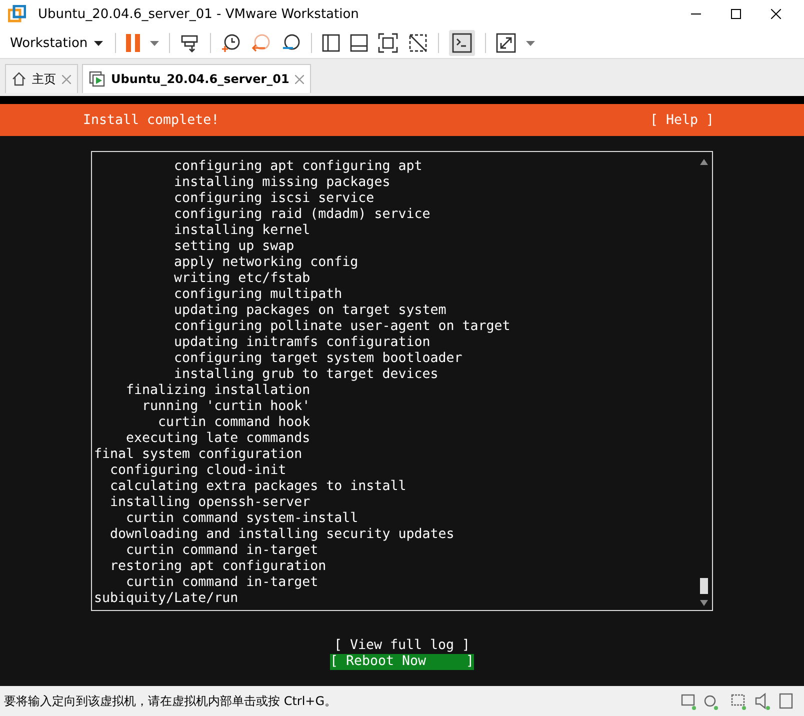 This screenshot has height=716, width=804. Describe the element at coordinates (402, 662) in the screenshot. I see `installer-button: [ Reboot Now ]` at that location.